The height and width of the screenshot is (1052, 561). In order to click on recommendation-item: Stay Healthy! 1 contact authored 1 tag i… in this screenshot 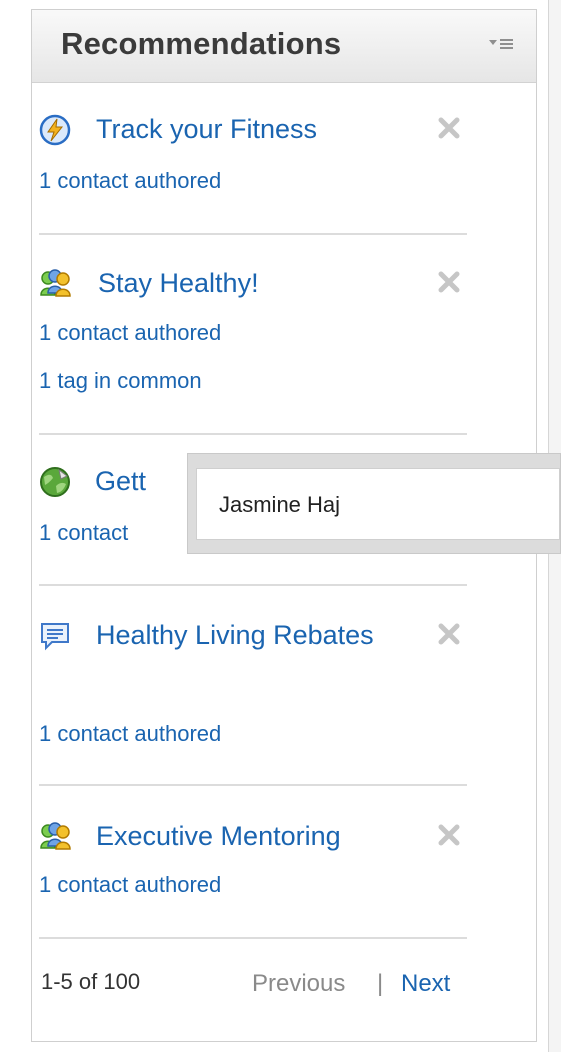, I will do `click(253, 339)`.